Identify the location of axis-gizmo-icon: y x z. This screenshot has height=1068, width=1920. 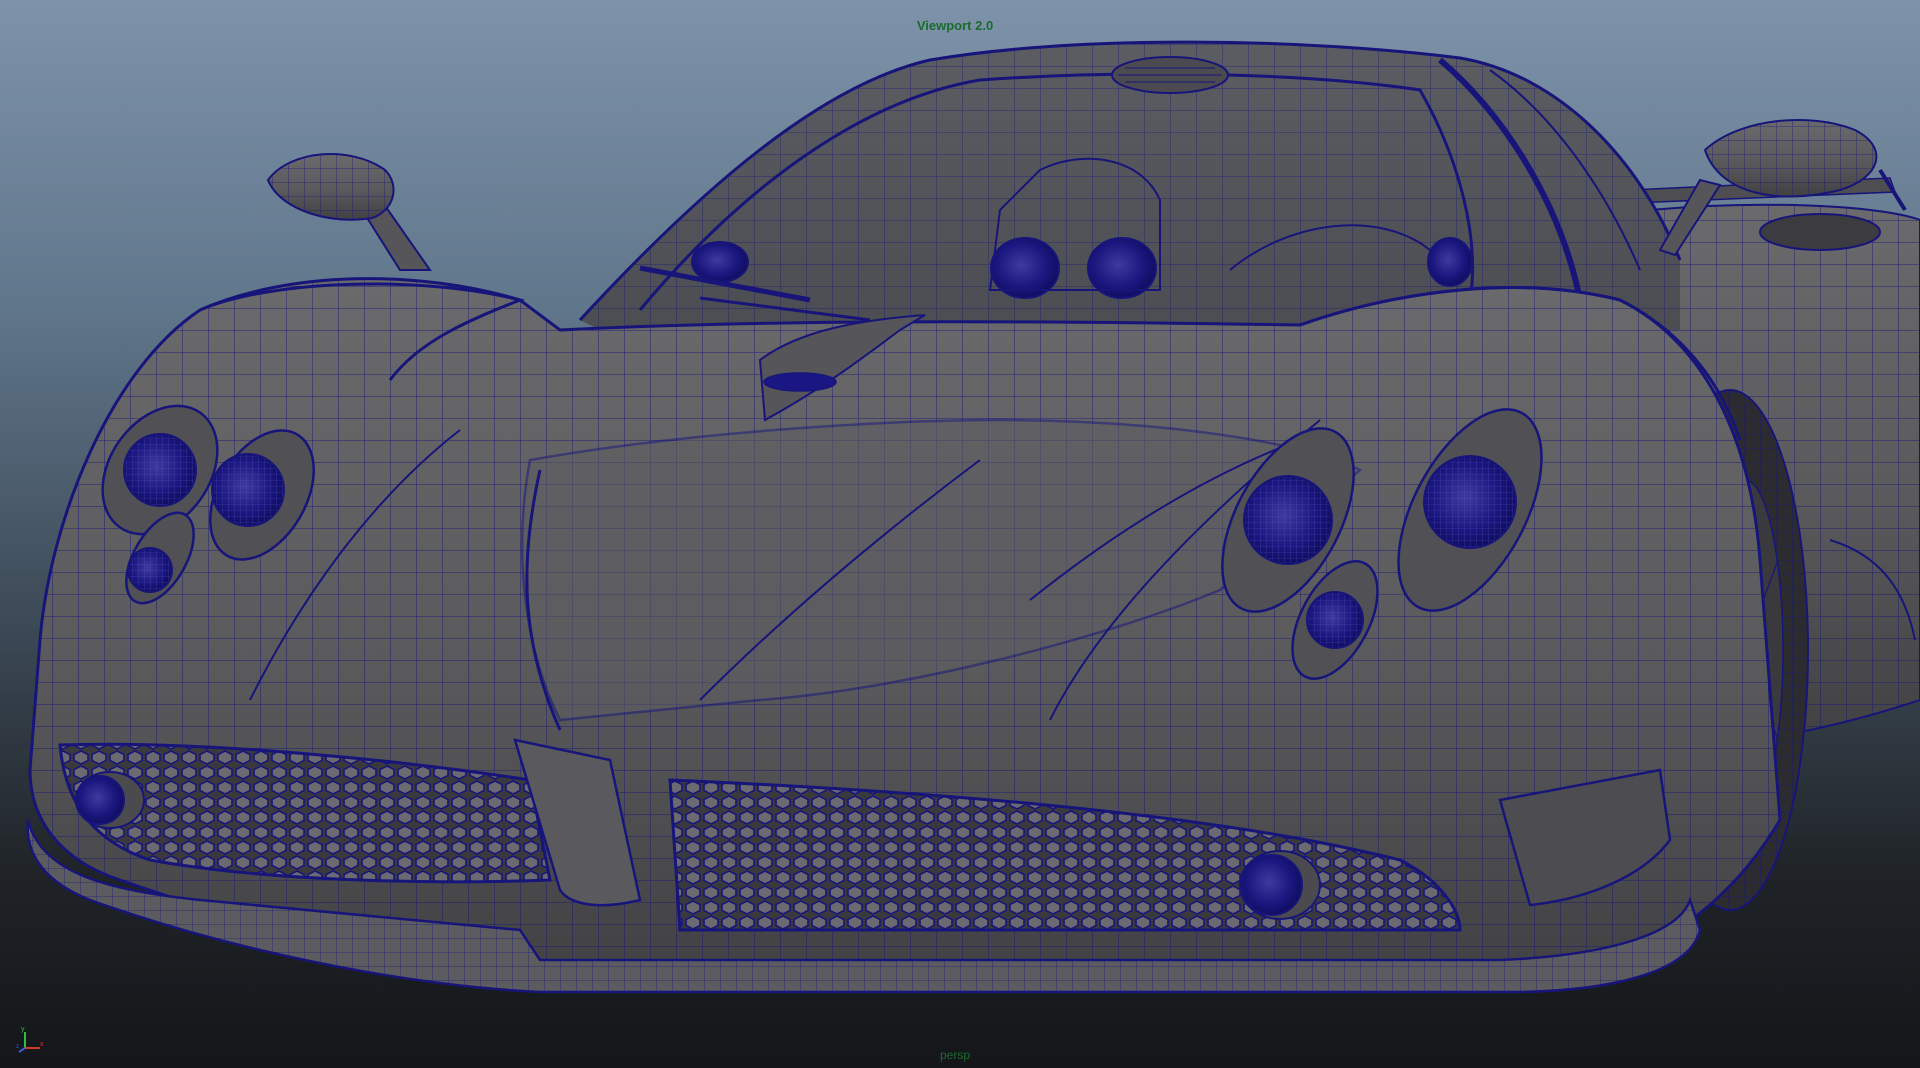
(30, 1039).